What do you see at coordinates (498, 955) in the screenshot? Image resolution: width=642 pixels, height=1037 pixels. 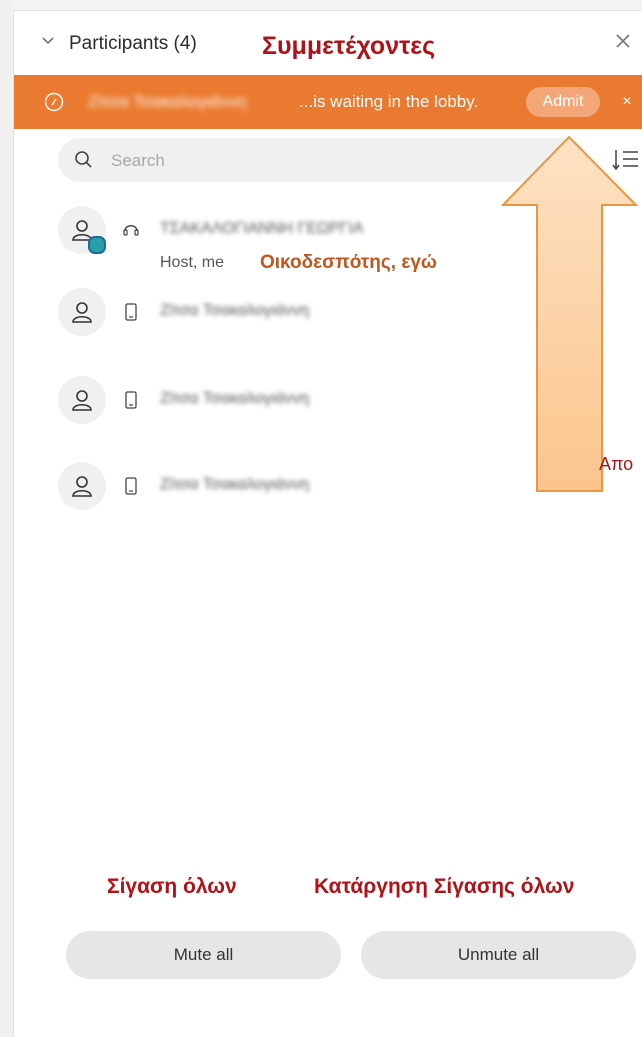 I see `unmute-all-button: Unmute all` at bounding box center [498, 955].